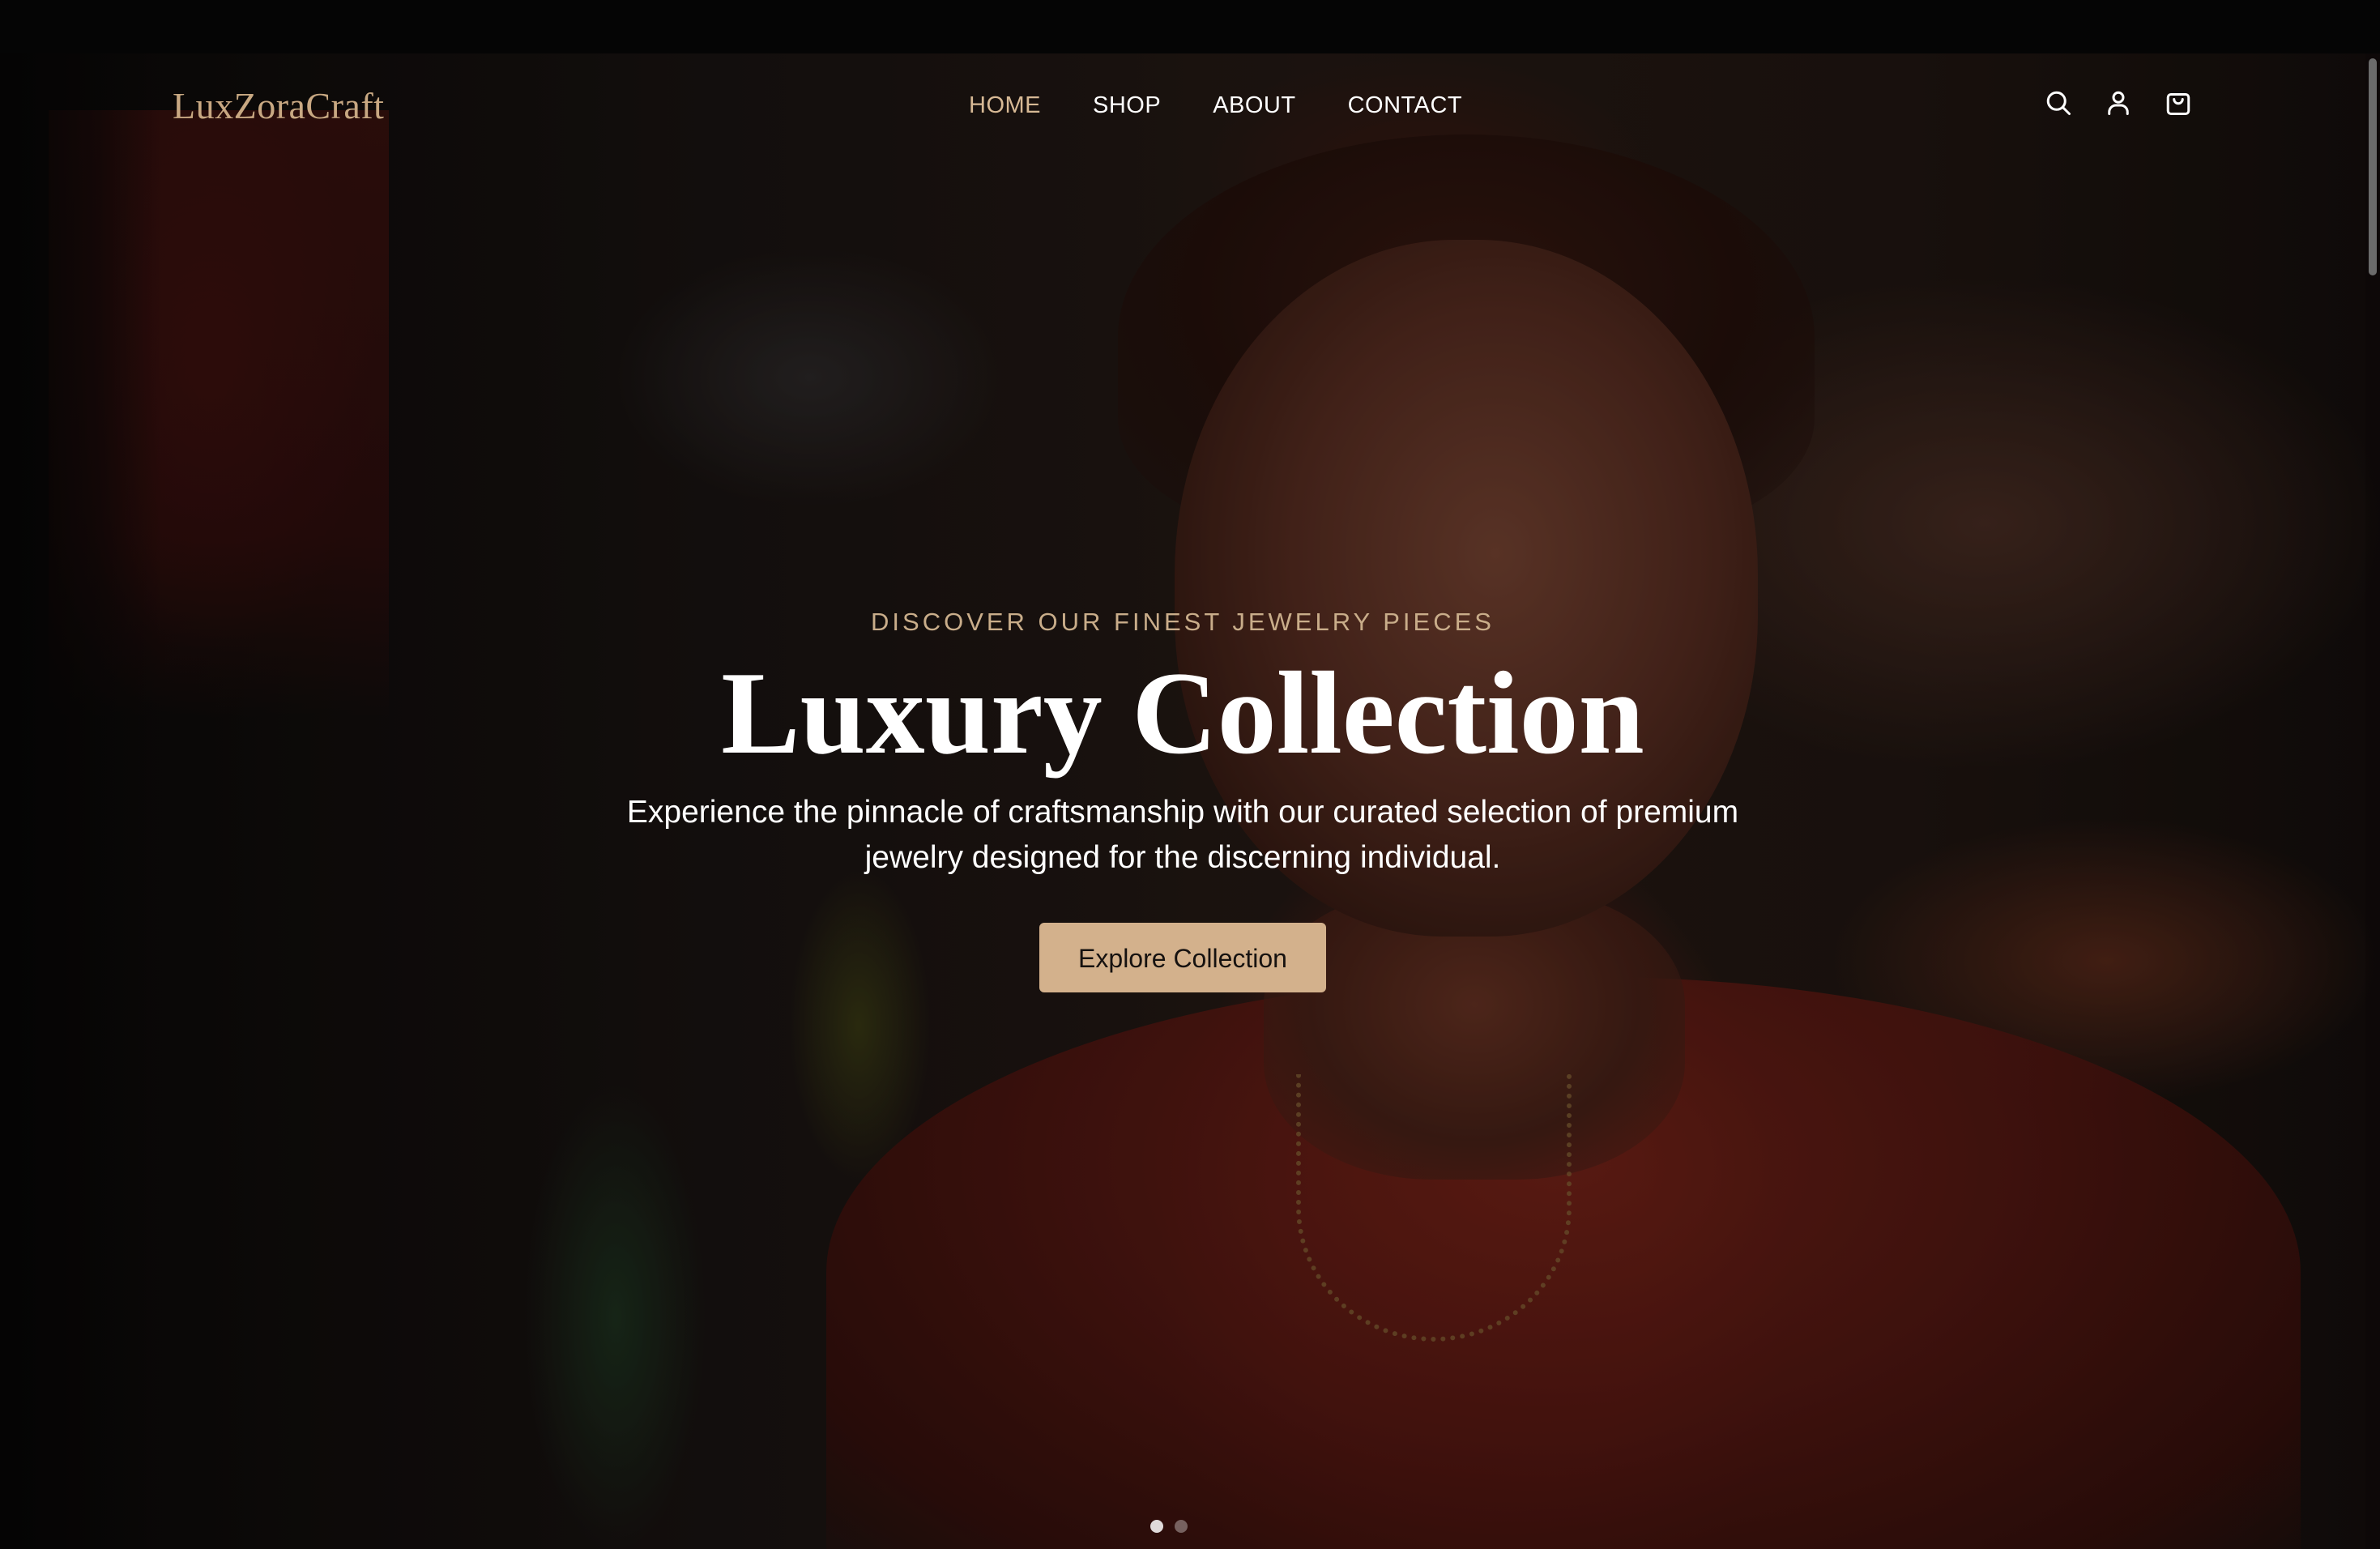 The height and width of the screenshot is (1549, 2380). Describe the element at coordinates (2179, 102) in the screenshot. I see `shopping-bag-icon` at that location.